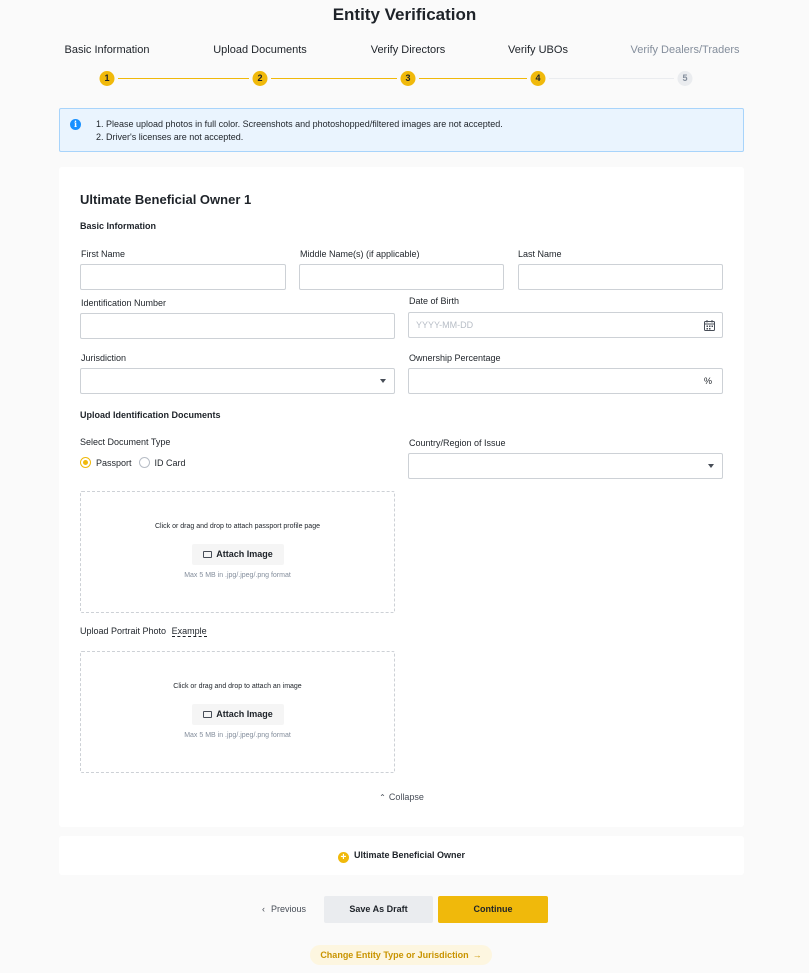  I want to click on dob-placeholder: YYYY-MM-DD, so click(445, 325).